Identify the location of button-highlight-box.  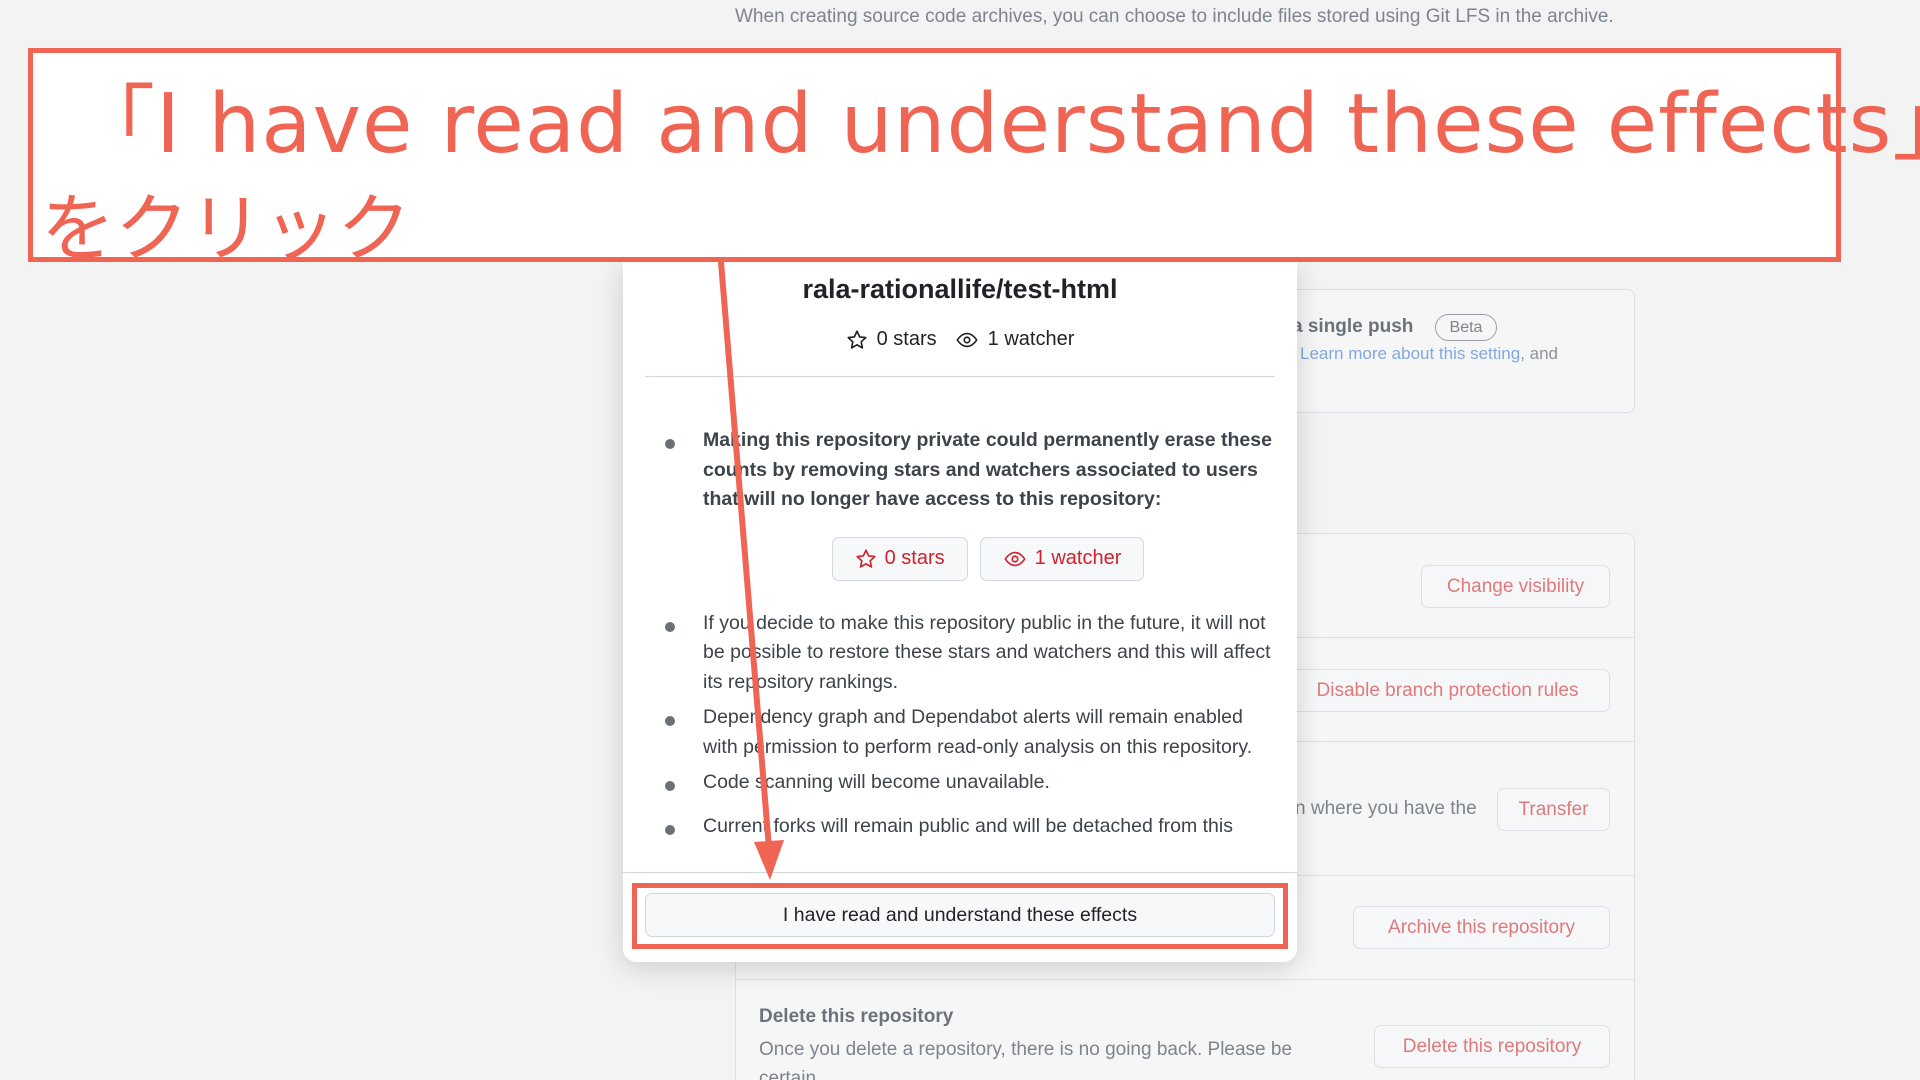
(960, 916).